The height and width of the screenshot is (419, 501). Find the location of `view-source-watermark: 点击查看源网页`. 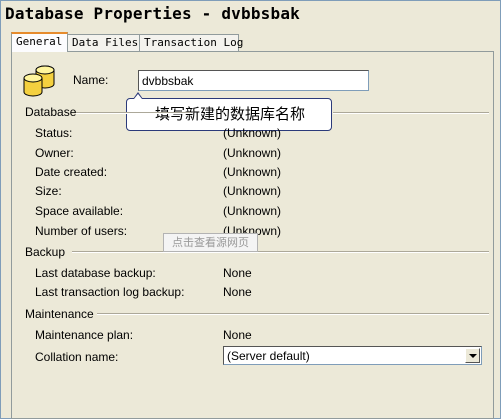

view-source-watermark: 点击查看源网页 is located at coordinates (210, 242).